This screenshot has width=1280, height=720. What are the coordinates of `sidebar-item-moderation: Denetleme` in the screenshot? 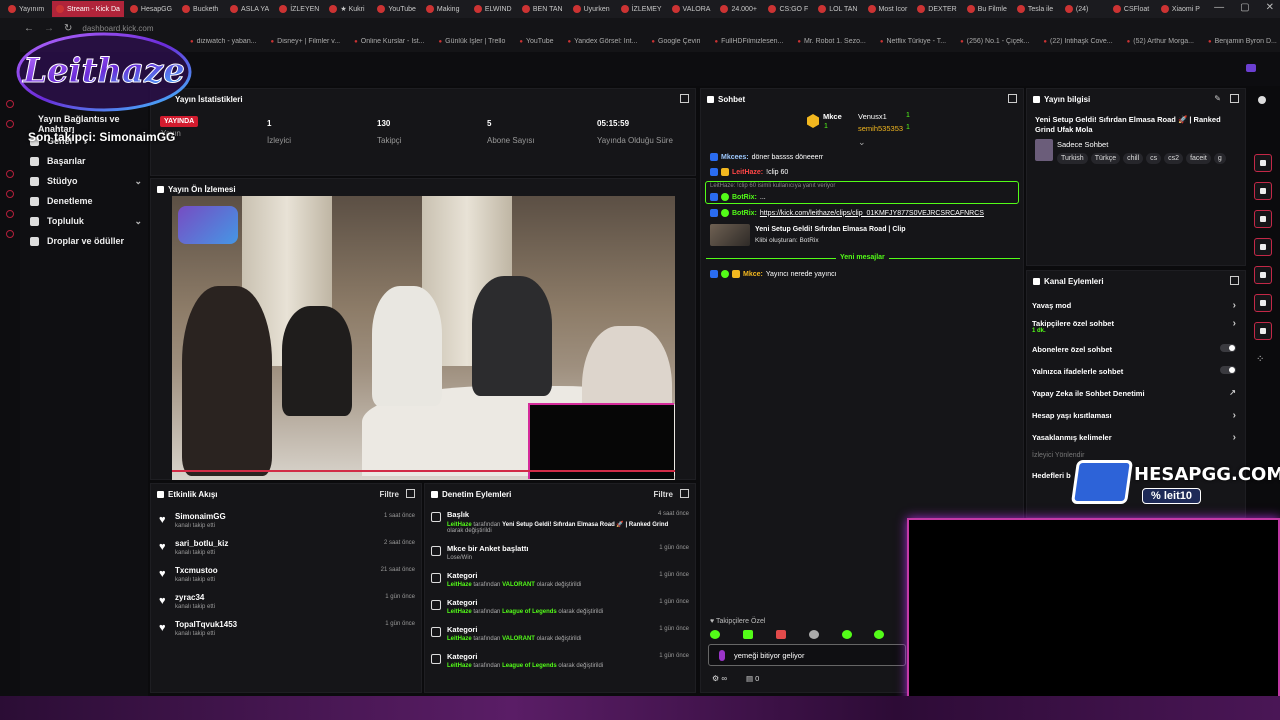 It's located at (89, 201).